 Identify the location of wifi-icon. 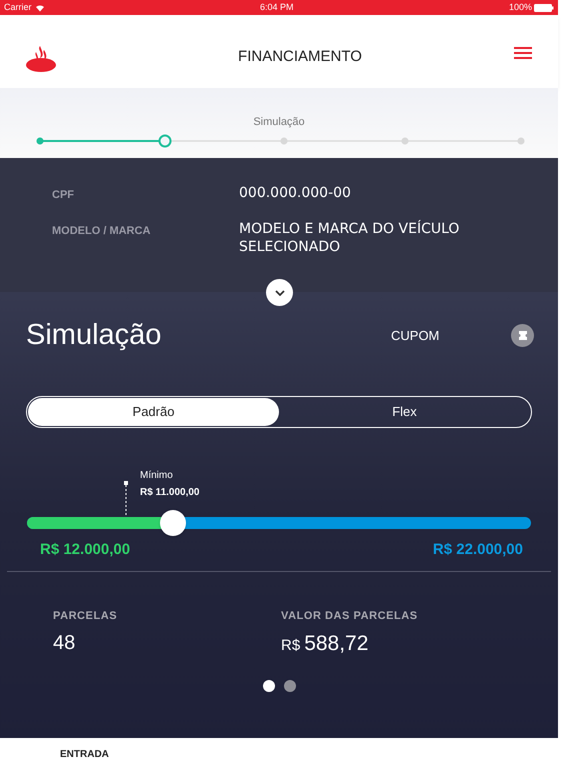
(39, 8).